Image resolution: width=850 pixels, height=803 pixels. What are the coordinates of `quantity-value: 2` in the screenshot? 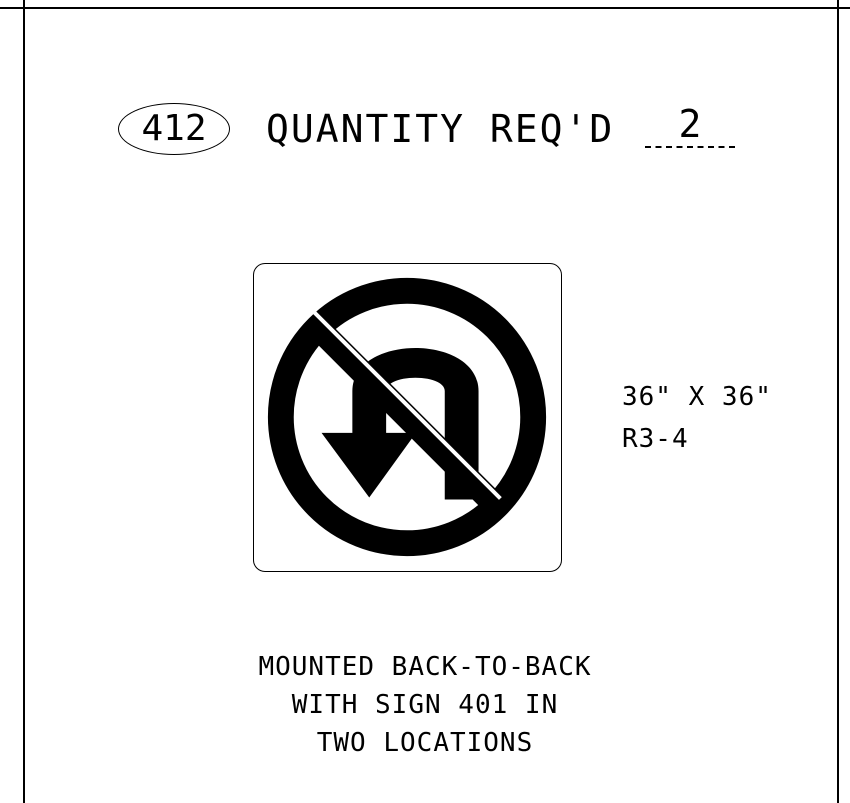 It's located at (690, 124).